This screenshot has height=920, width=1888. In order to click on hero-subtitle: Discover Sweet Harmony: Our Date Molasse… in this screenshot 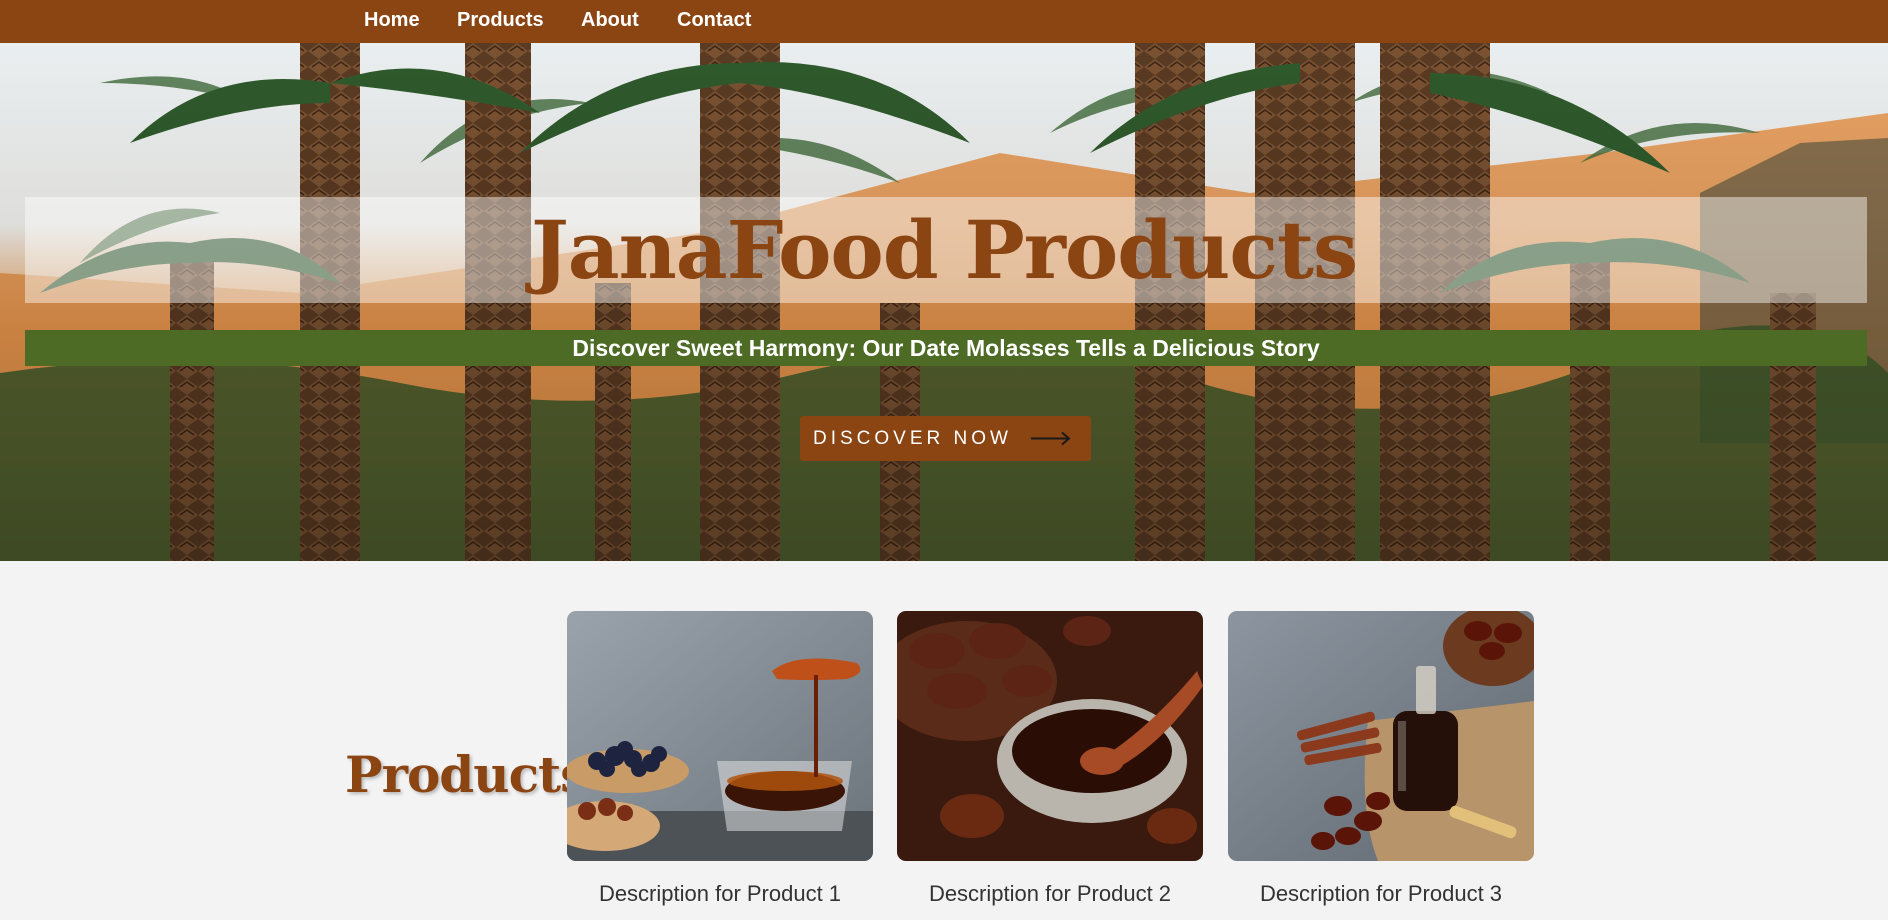, I will do `click(946, 348)`.